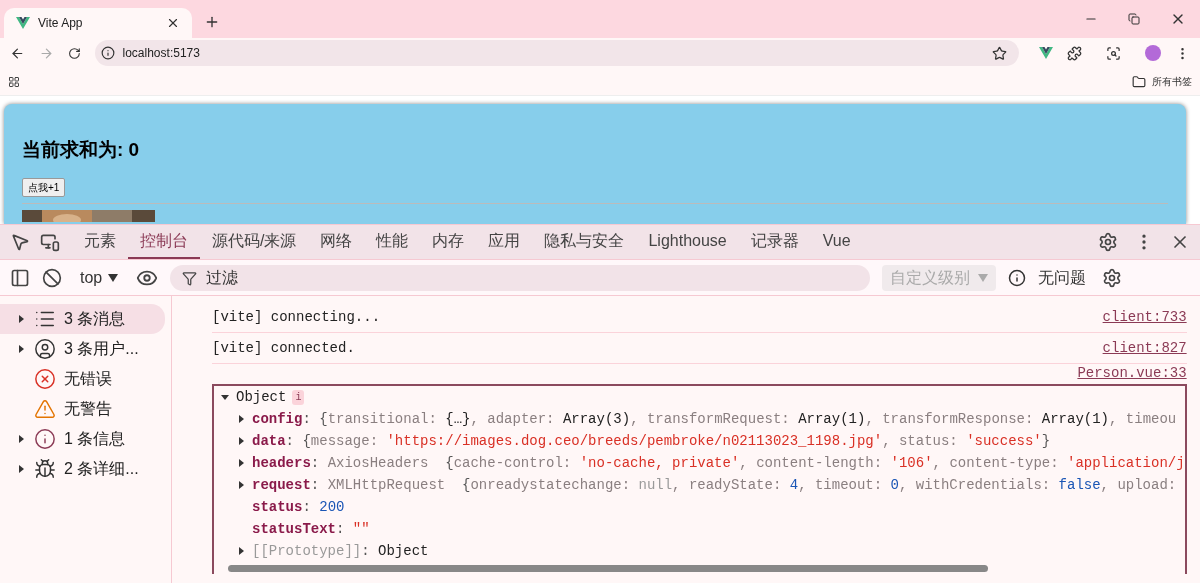 The height and width of the screenshot is (583, 1200). What do you see at coordinates (718, 463) in the screenshot?
I see `property-line: headers: AxiosHeaders {cache-control: 'no-cache, private', content-length: '106', content-type: 'application/j` at bounding box center [718, 463].